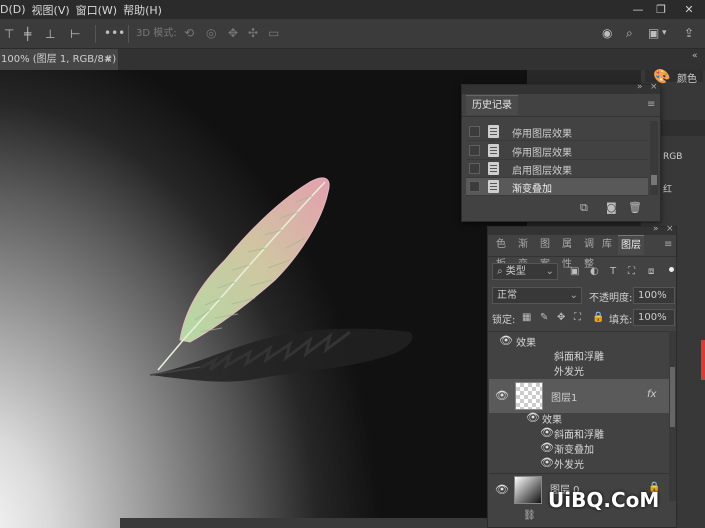 The width and height of the screenshot is (705, 528). Describe the element at coordinates (695, 56) in the screenshot. I see `collapse-dock-icon: «` at that location.